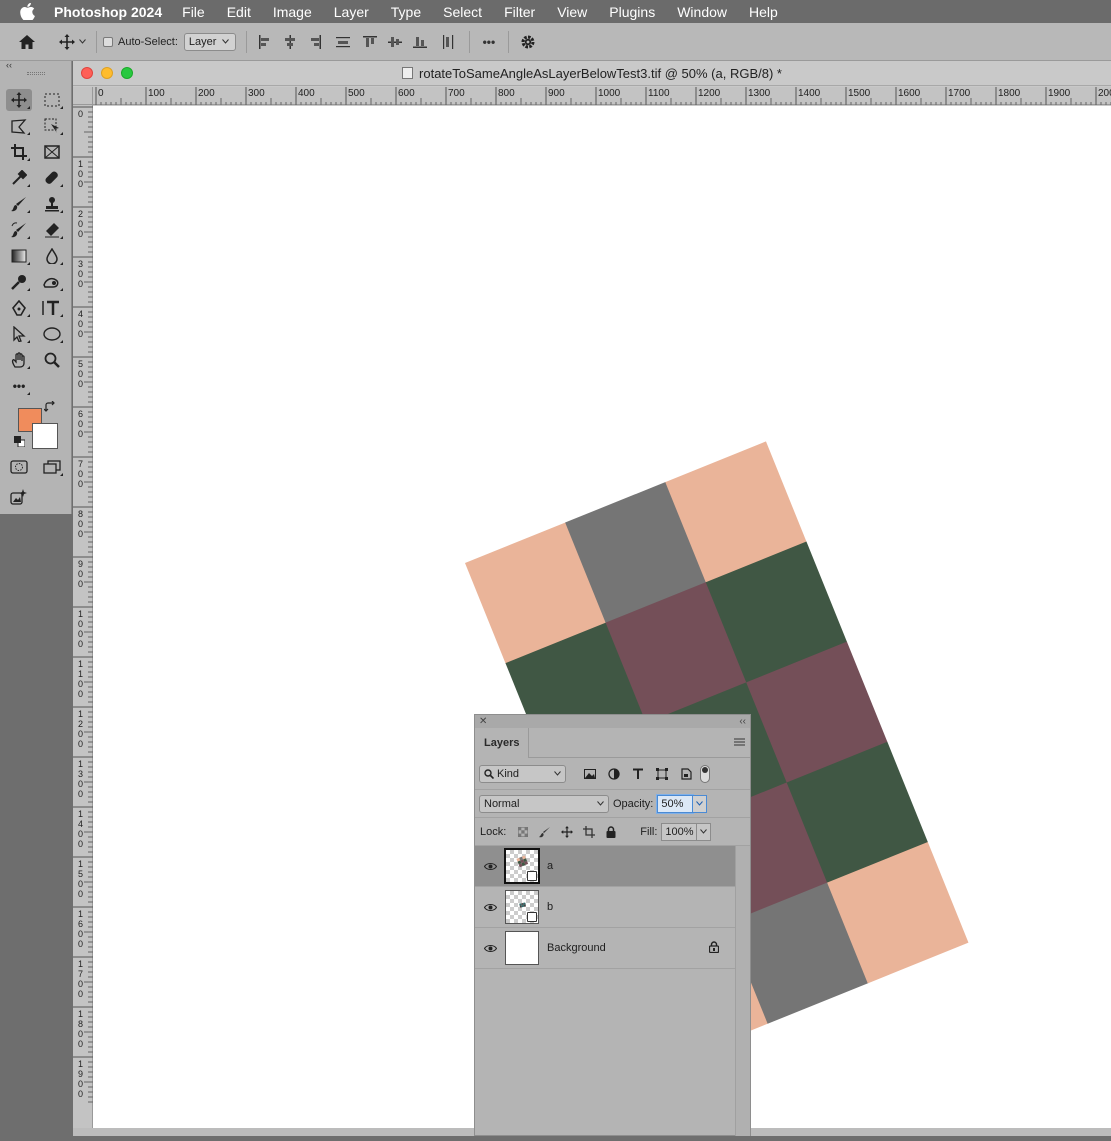  I want to click on type-tool-icon, so click(52, 308).